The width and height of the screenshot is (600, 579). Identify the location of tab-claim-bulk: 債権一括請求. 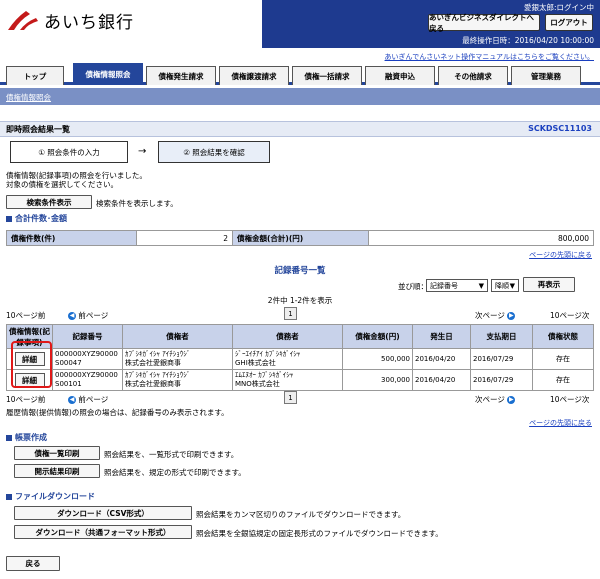
(327, 75).